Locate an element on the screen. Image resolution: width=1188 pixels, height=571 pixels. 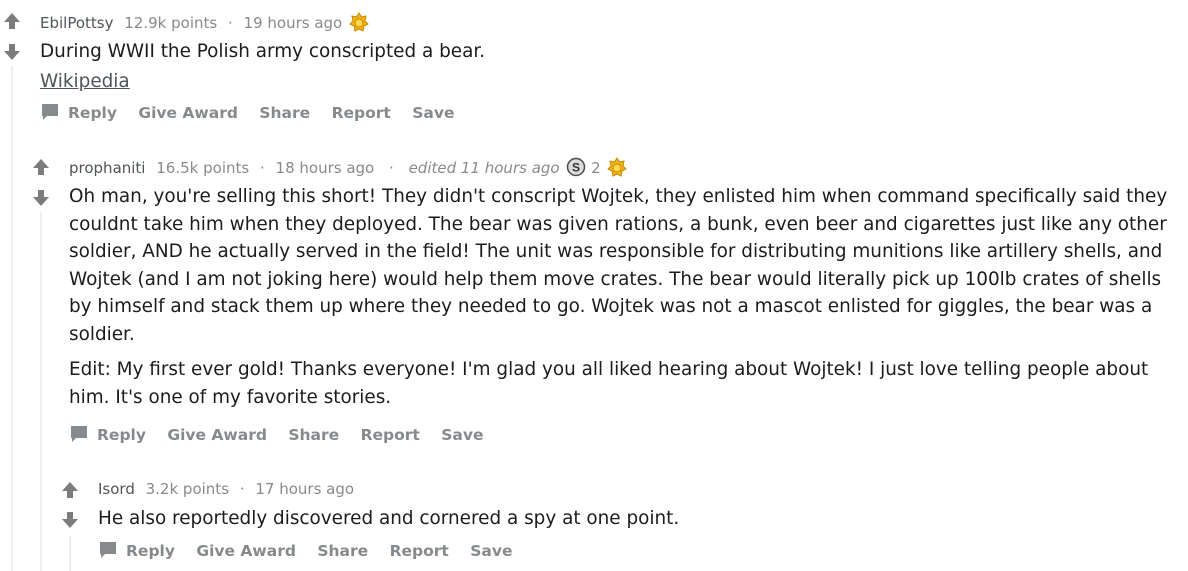
timestamp: 17 hours ago is located at coordinates (304, 489).